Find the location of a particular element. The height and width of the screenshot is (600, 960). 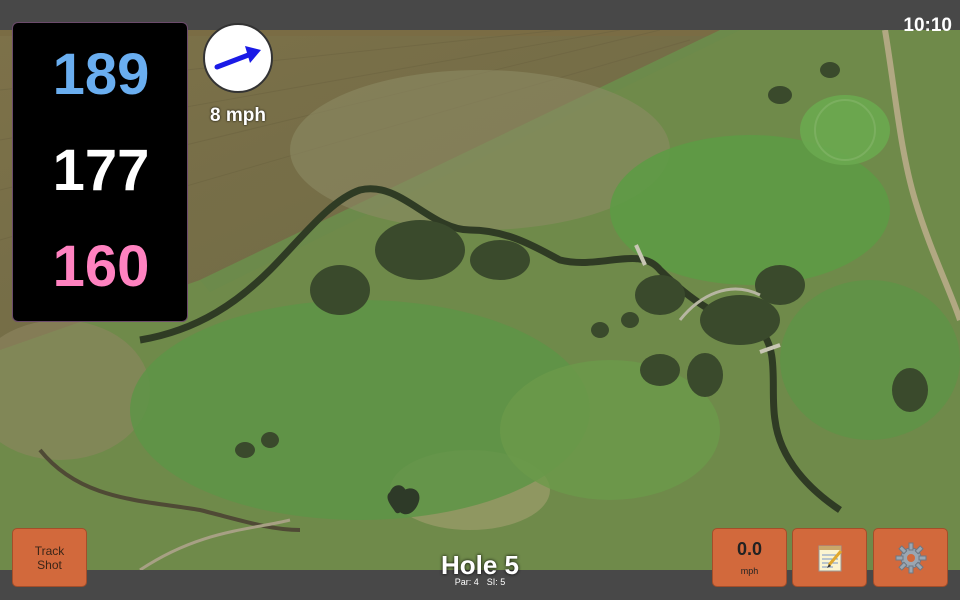

track-shot-button: Track Shot is located at coordinates (49, 557).